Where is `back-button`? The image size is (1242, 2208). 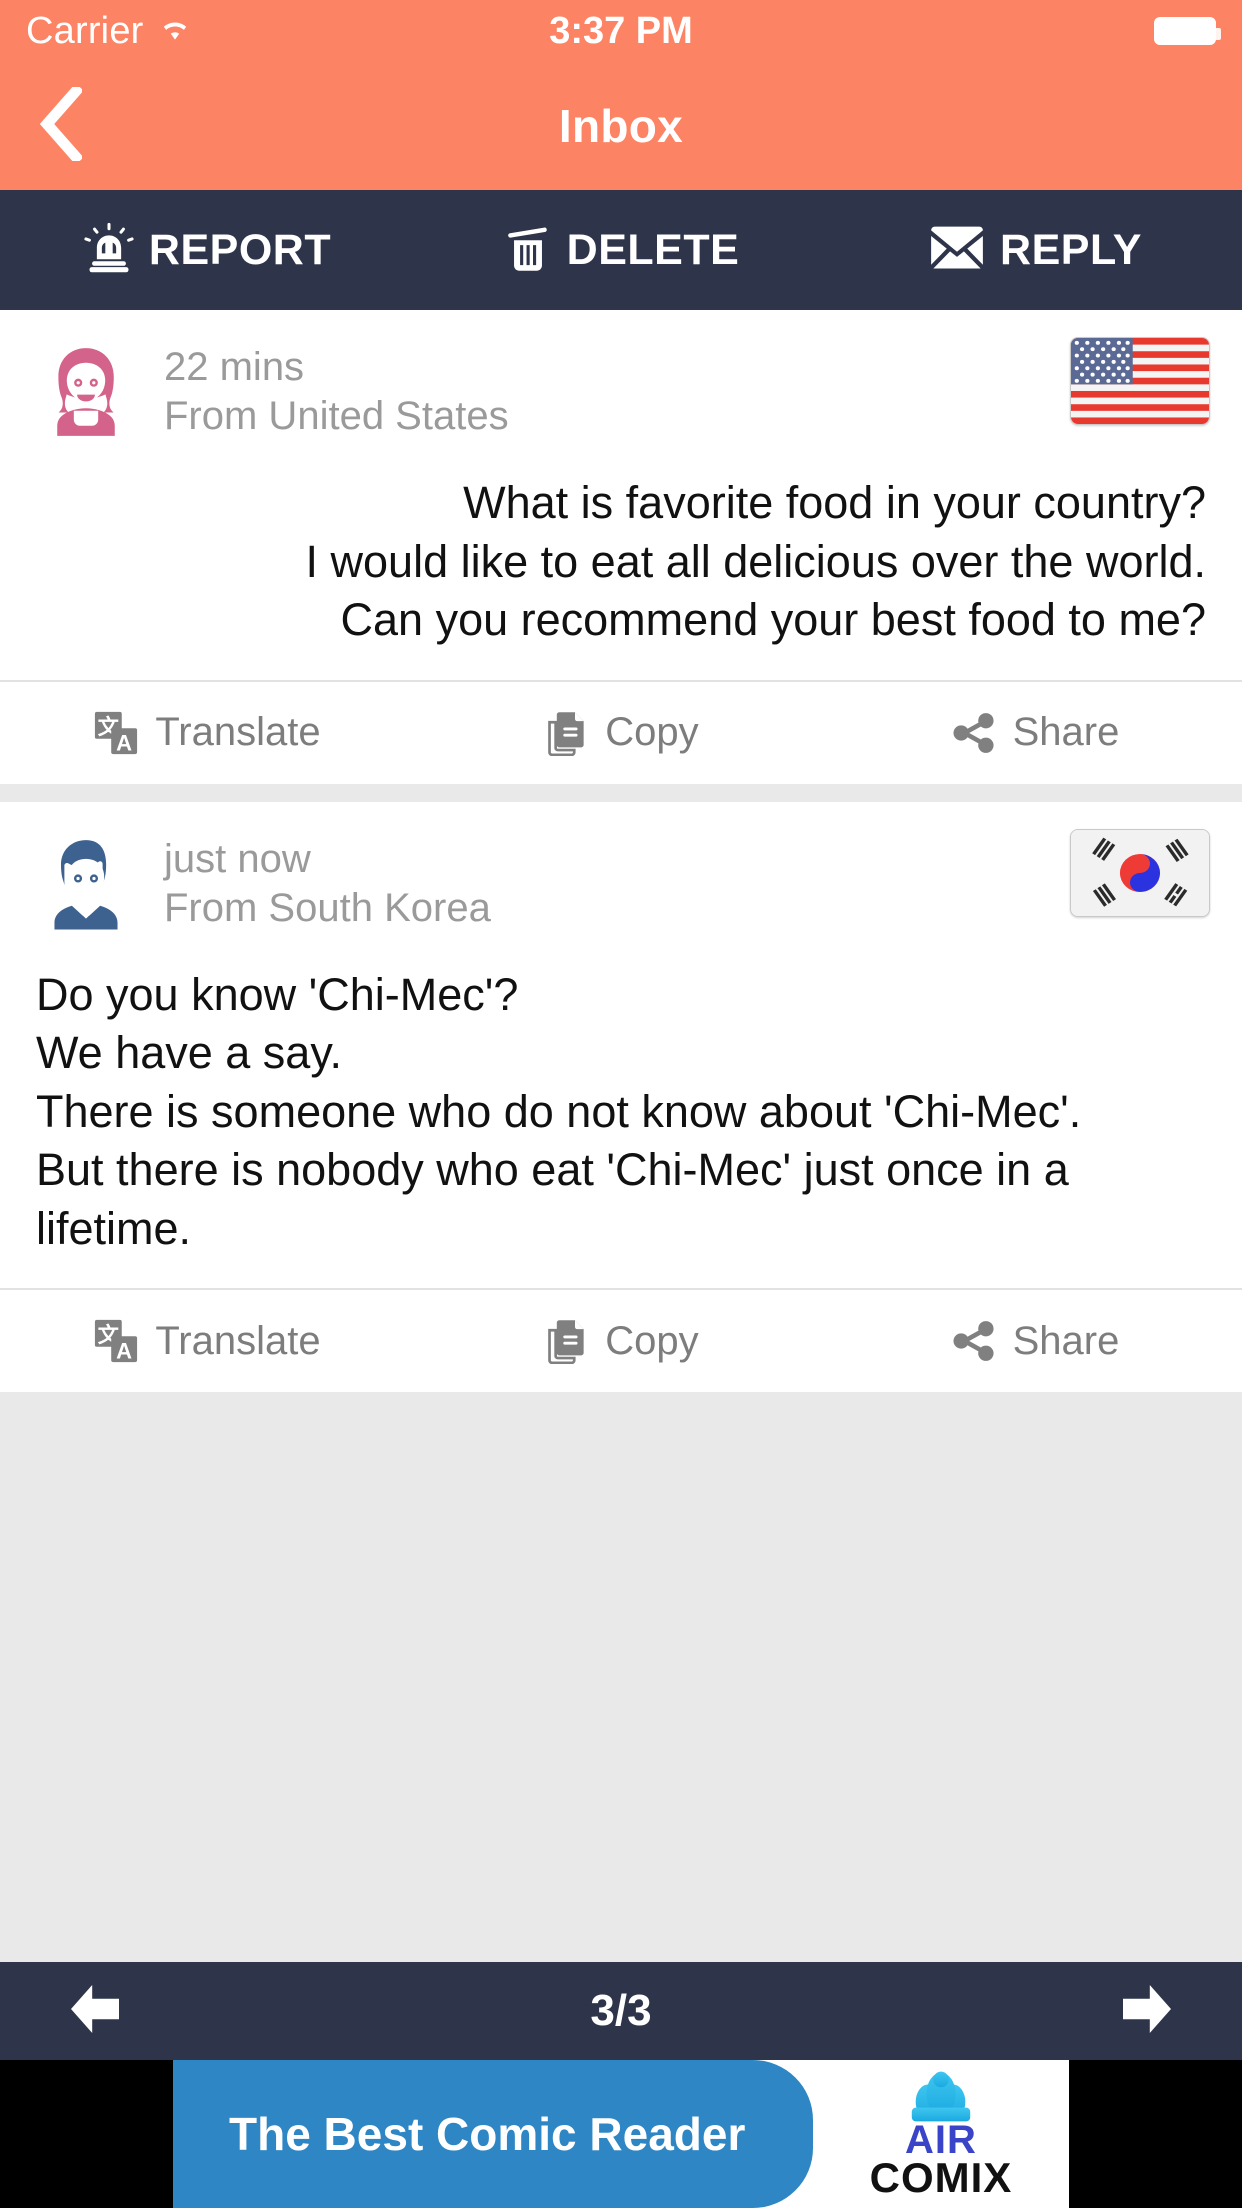 back-button is located at coordinates (60, 124).